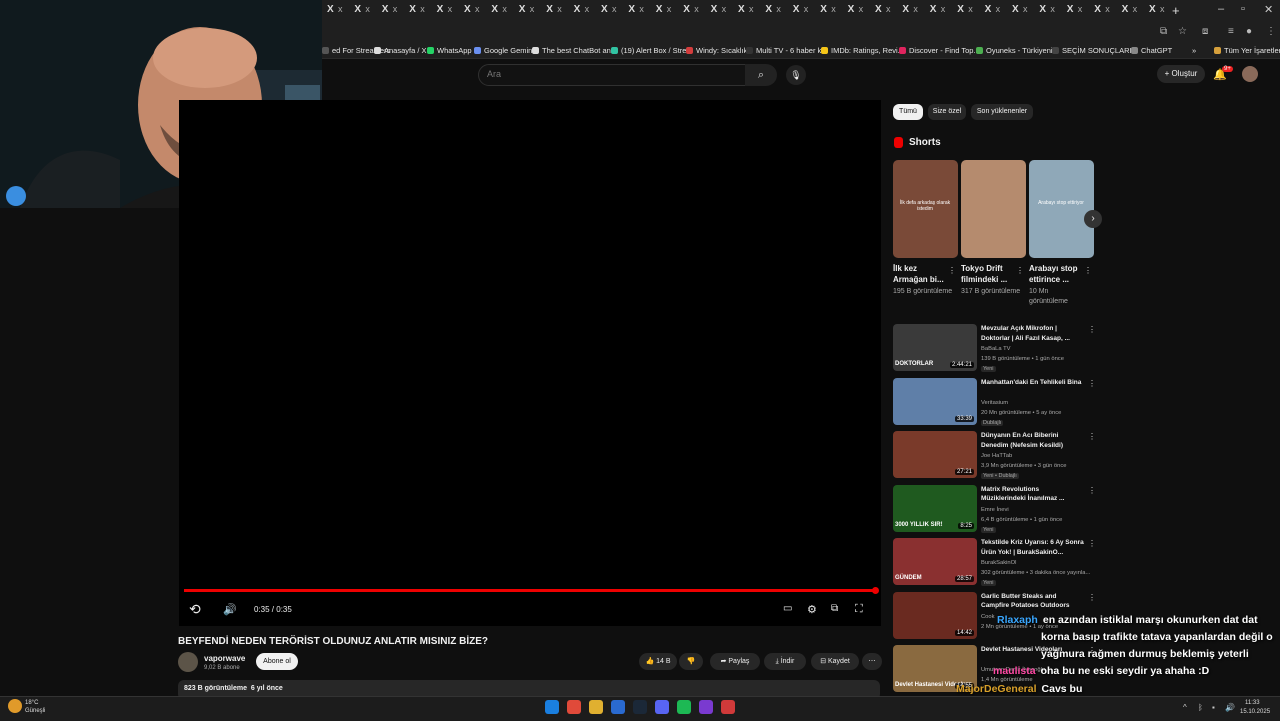 The width and height of the screenshot is (1280, 721). I want to click on search-input, so click(612, 74).